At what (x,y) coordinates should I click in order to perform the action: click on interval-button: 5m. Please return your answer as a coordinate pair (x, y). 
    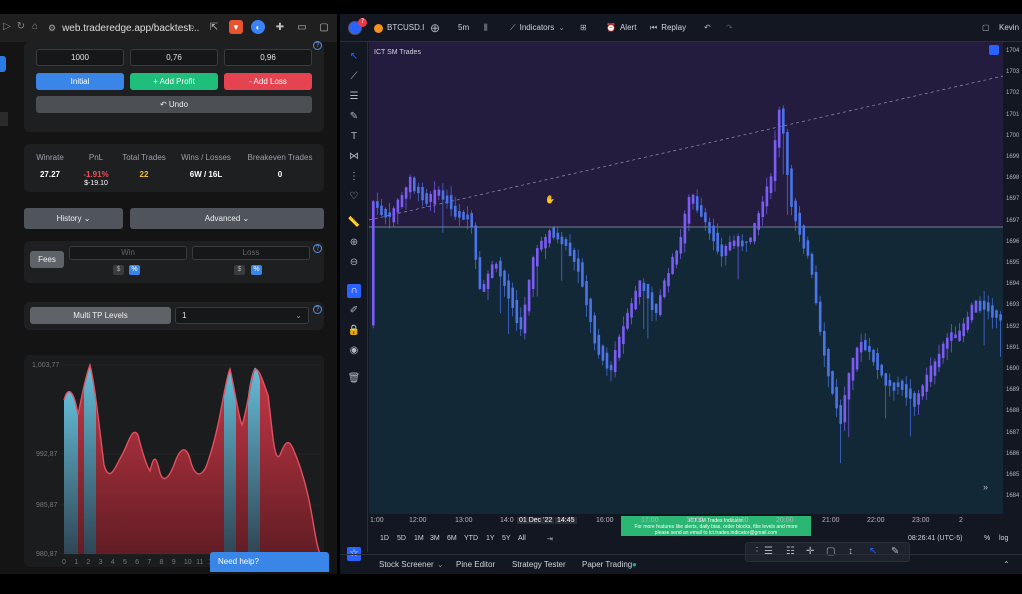
    Looking at the image, I should click on (463, 28).